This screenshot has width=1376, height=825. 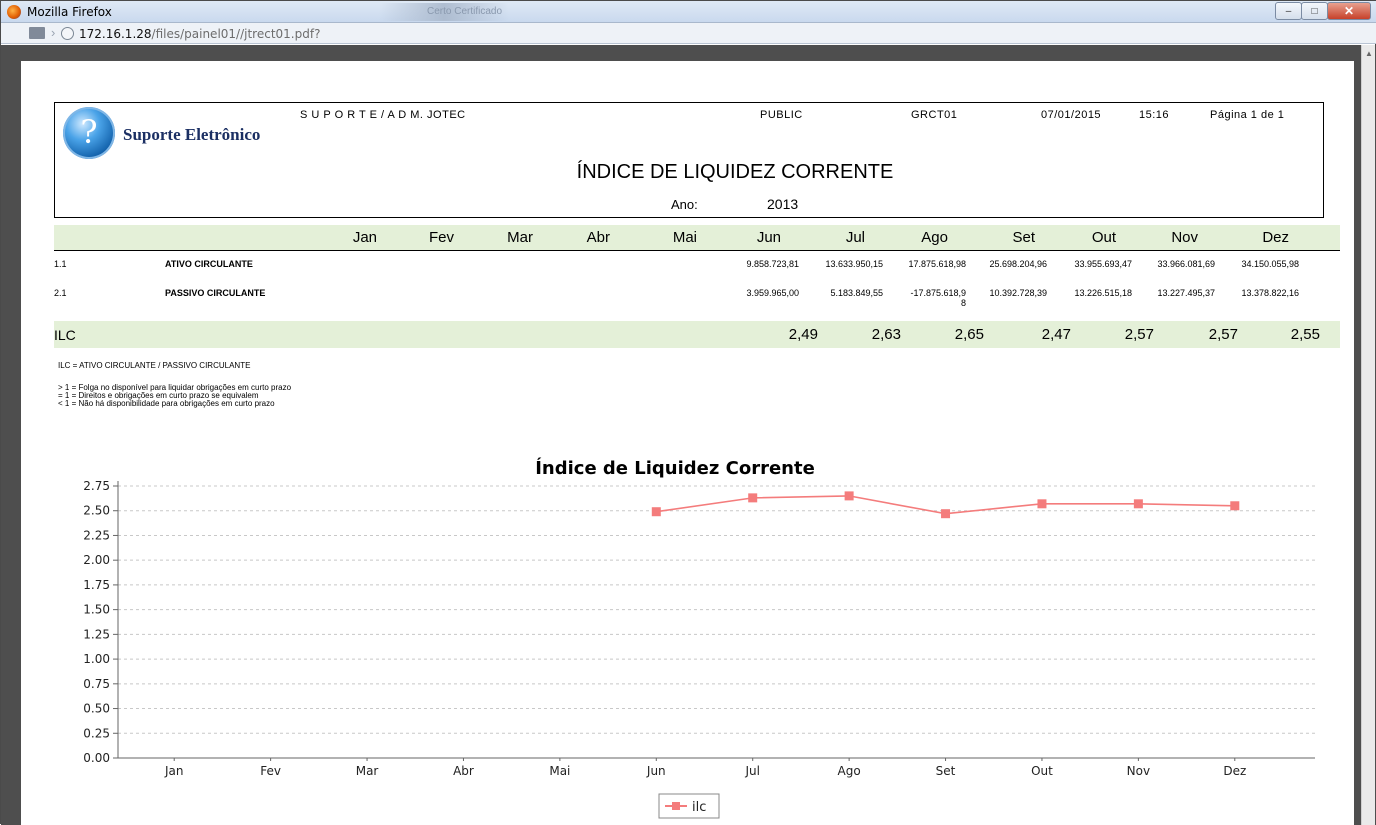 What do you see at coordinates (1042, 771) in the screenshot?
I see `x-tick-label: Out` at bounding box center [1042, 771].